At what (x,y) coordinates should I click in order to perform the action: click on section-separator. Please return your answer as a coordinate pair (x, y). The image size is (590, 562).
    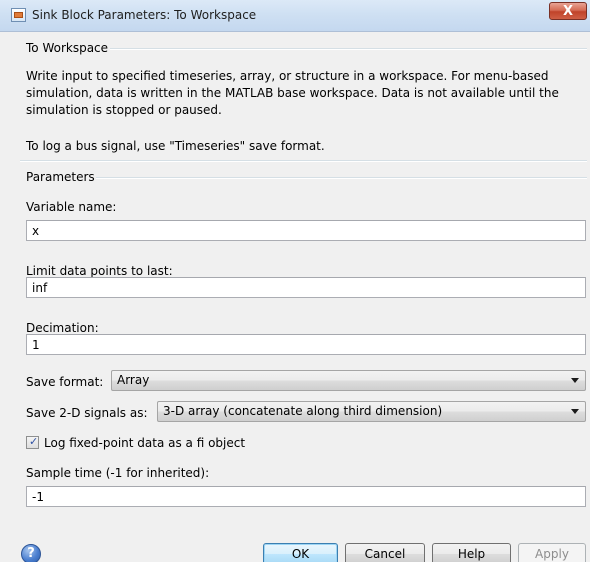
    Looking at the image, I should click on (303, 161).